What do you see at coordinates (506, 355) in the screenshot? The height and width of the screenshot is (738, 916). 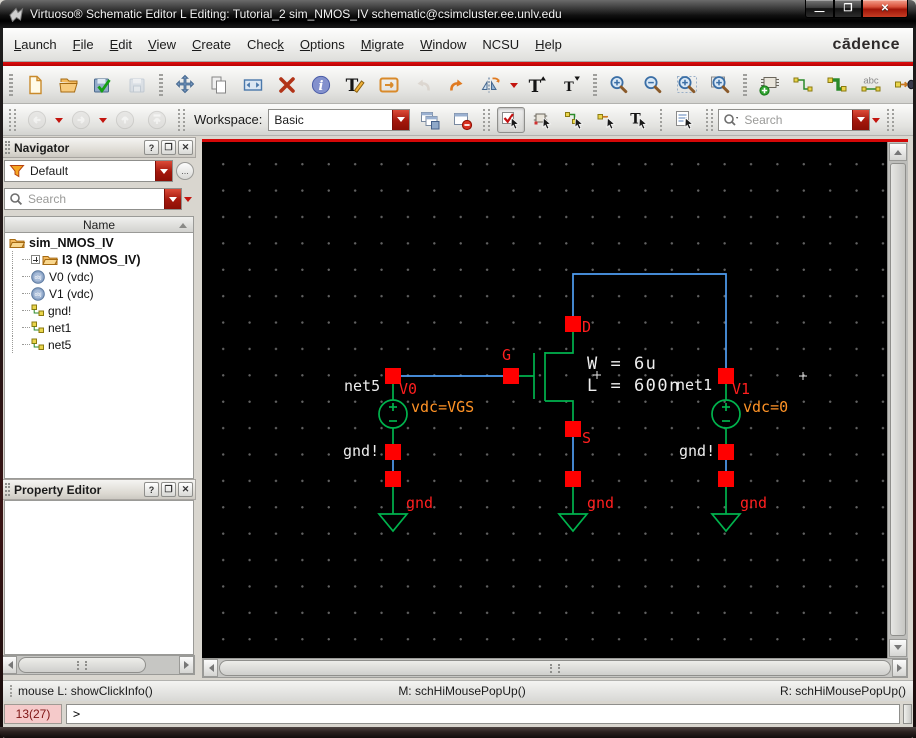 I see `schematic-label: G` at bounding box center [506, 355].